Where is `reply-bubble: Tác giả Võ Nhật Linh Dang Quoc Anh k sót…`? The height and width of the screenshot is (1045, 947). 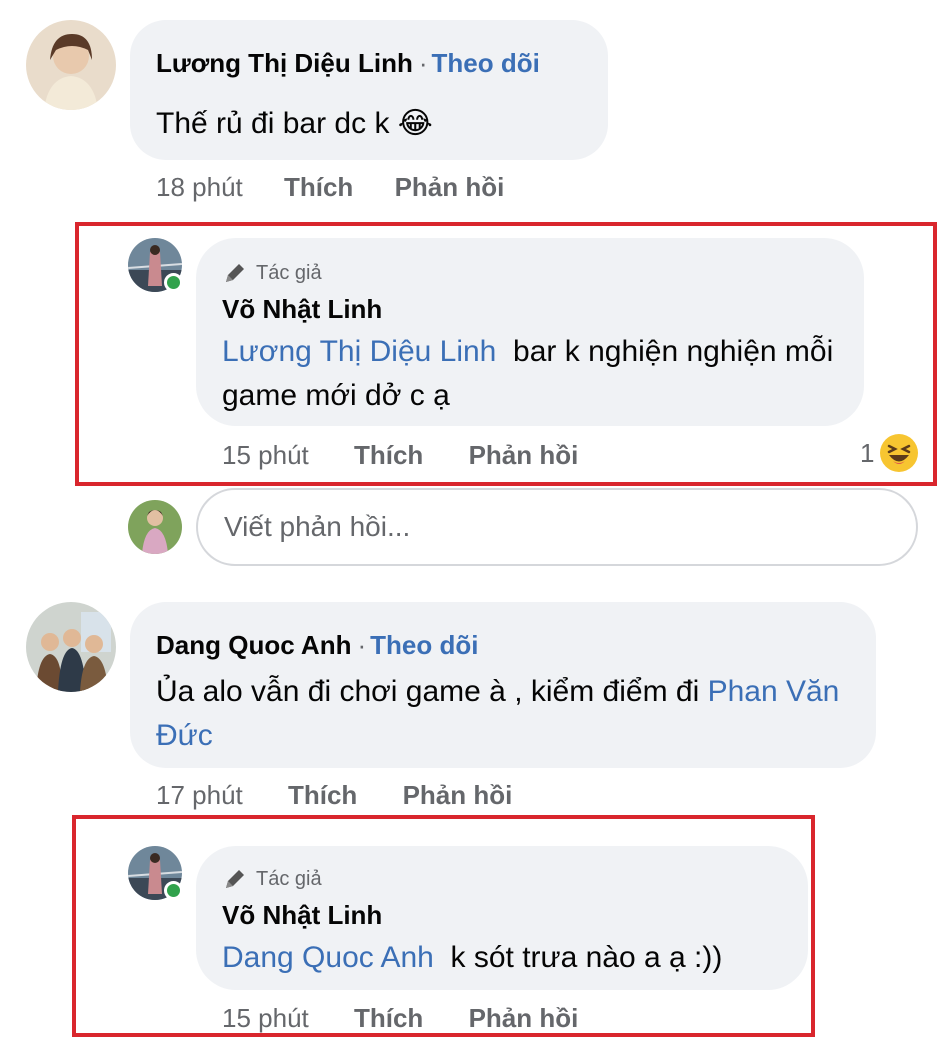
reply-bubble: Tác giả Võ Nhật Linh Dang Quoc Anh k sót… is located at coordinates (502, 918).